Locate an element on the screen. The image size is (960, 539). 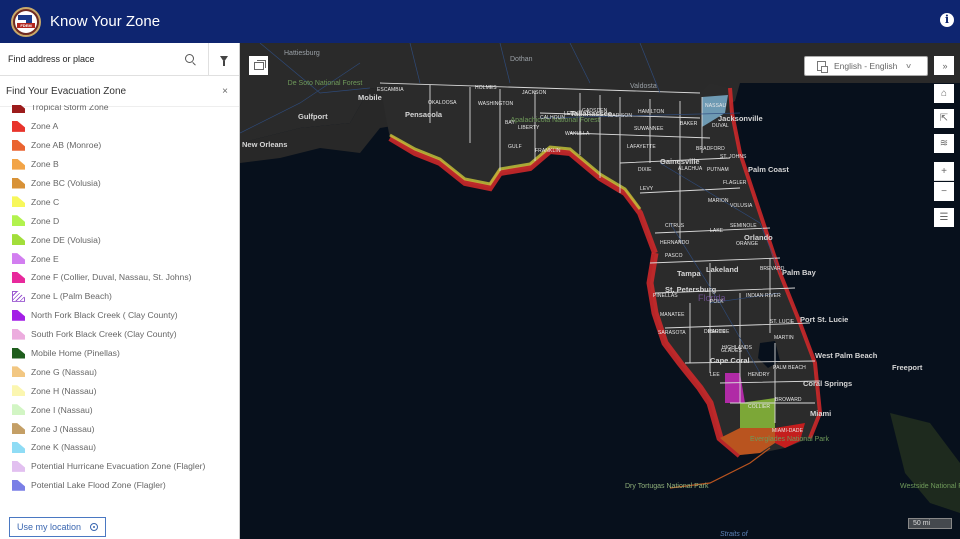
county-label: LIBERTY is located at coordinates (529, 128).